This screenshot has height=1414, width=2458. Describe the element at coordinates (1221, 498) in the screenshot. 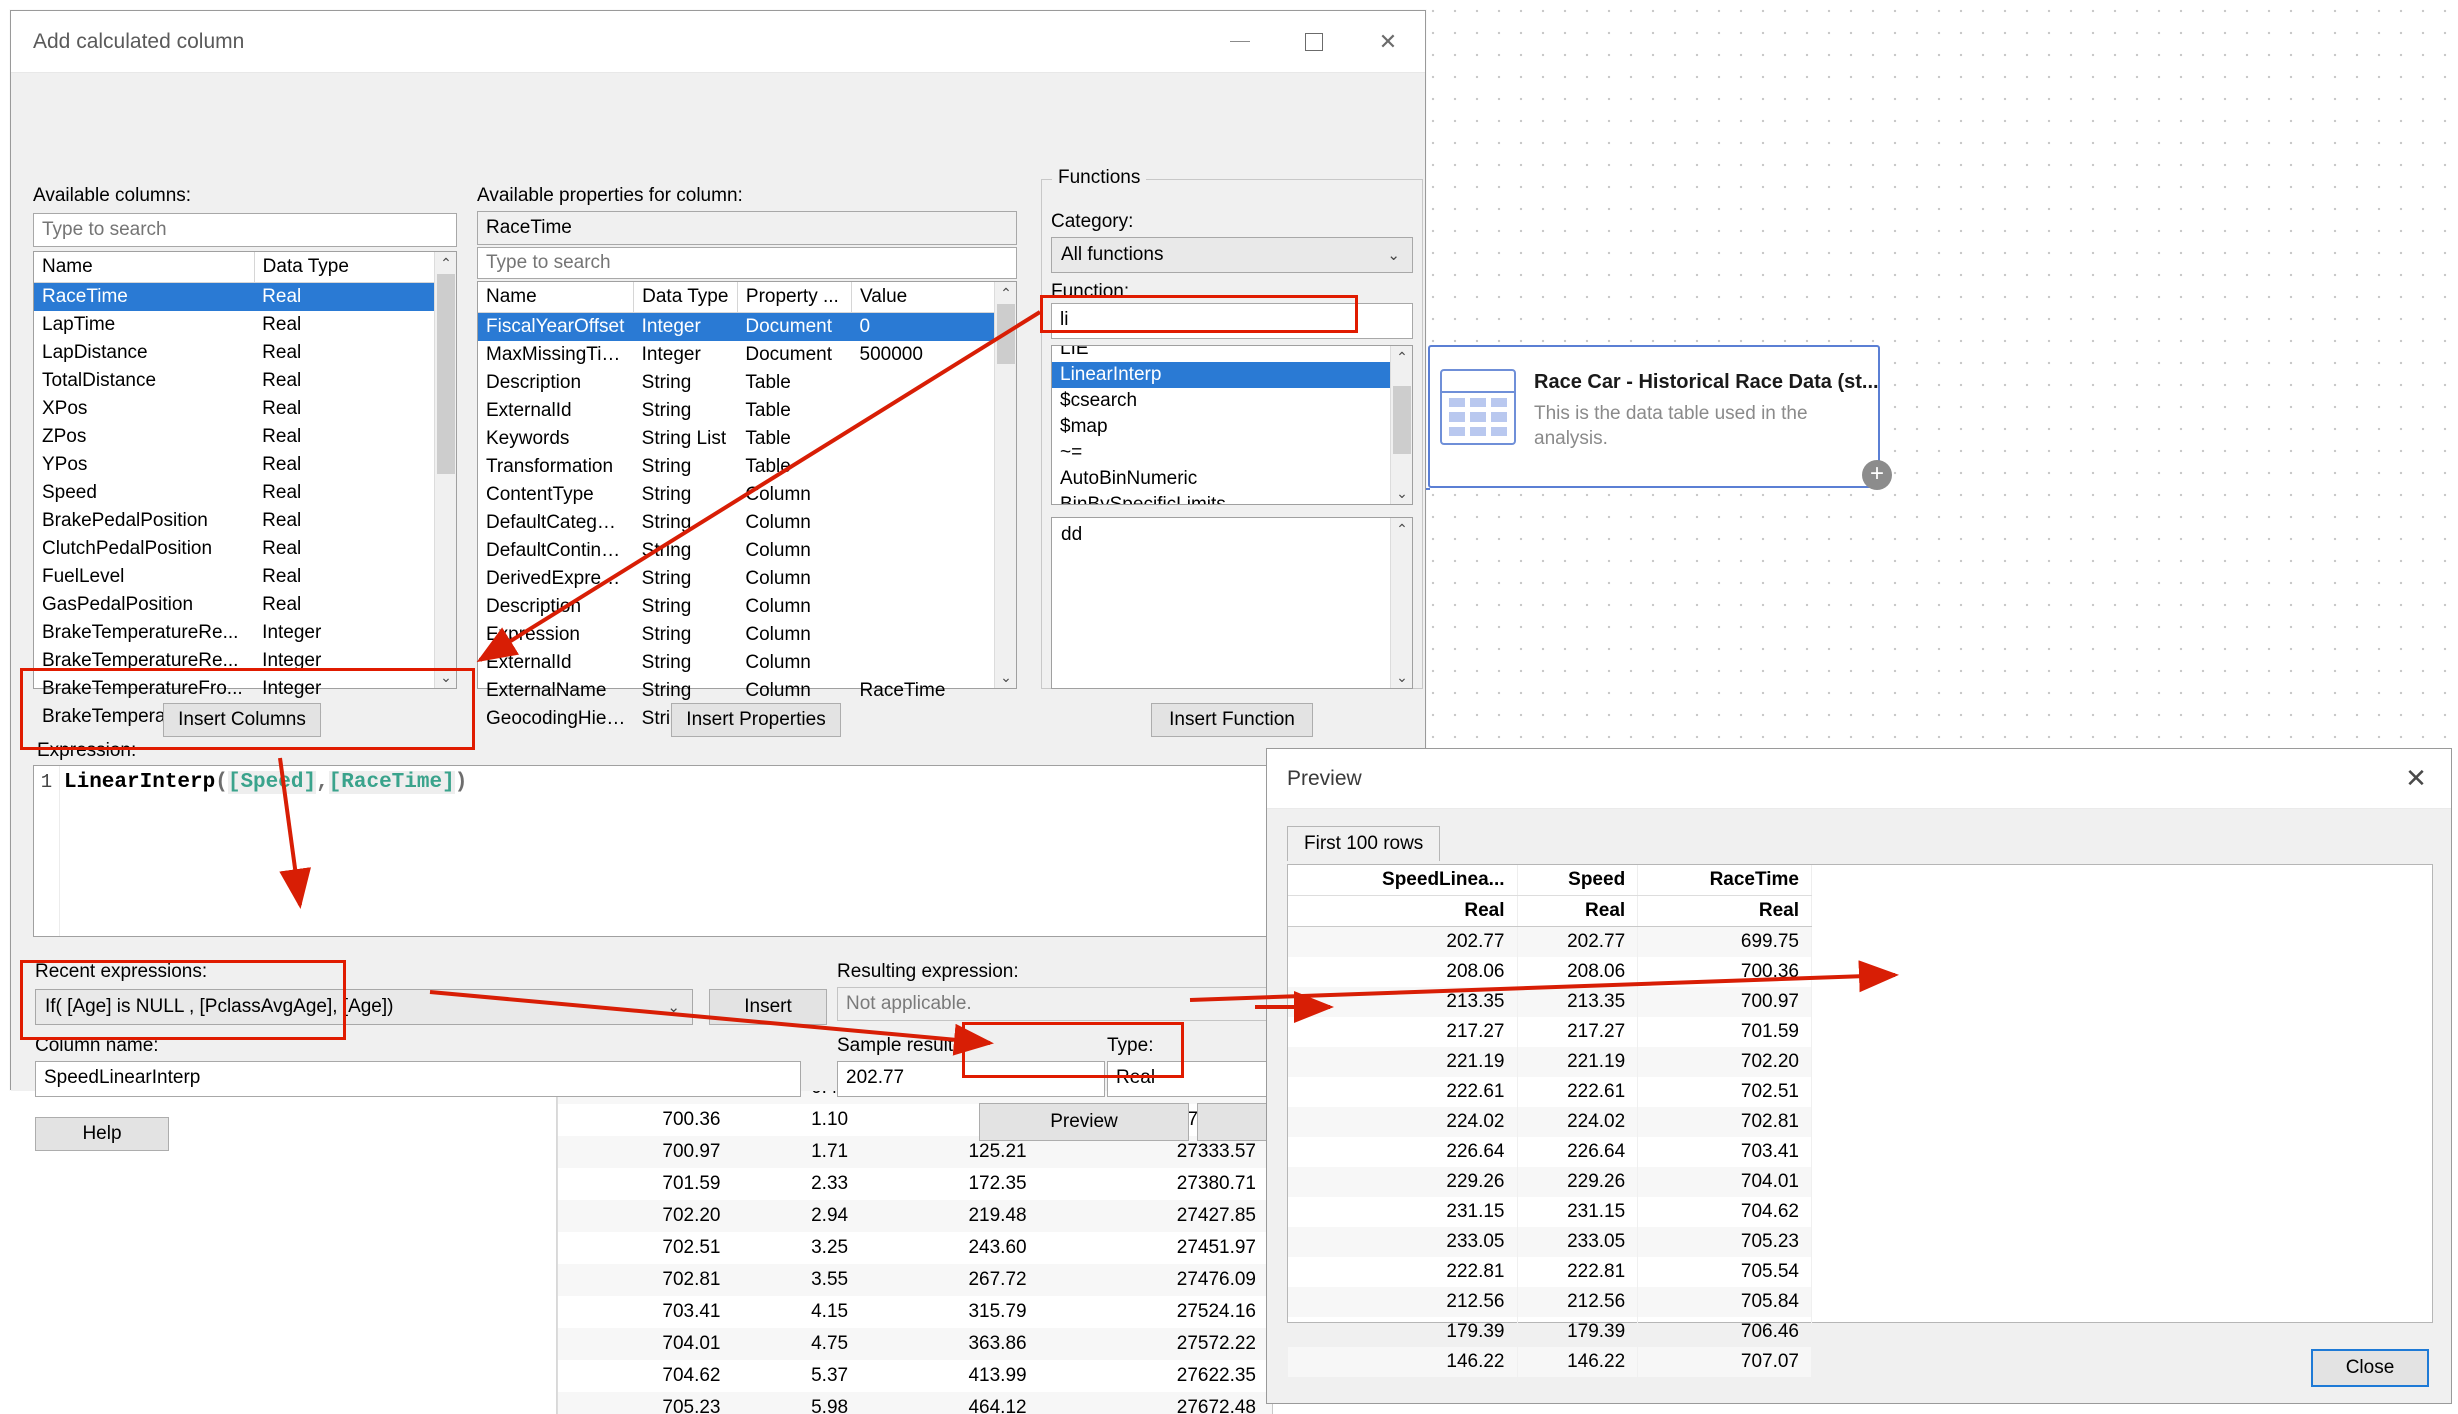

I see `list-item: BinBySpecificLimits` at that location.